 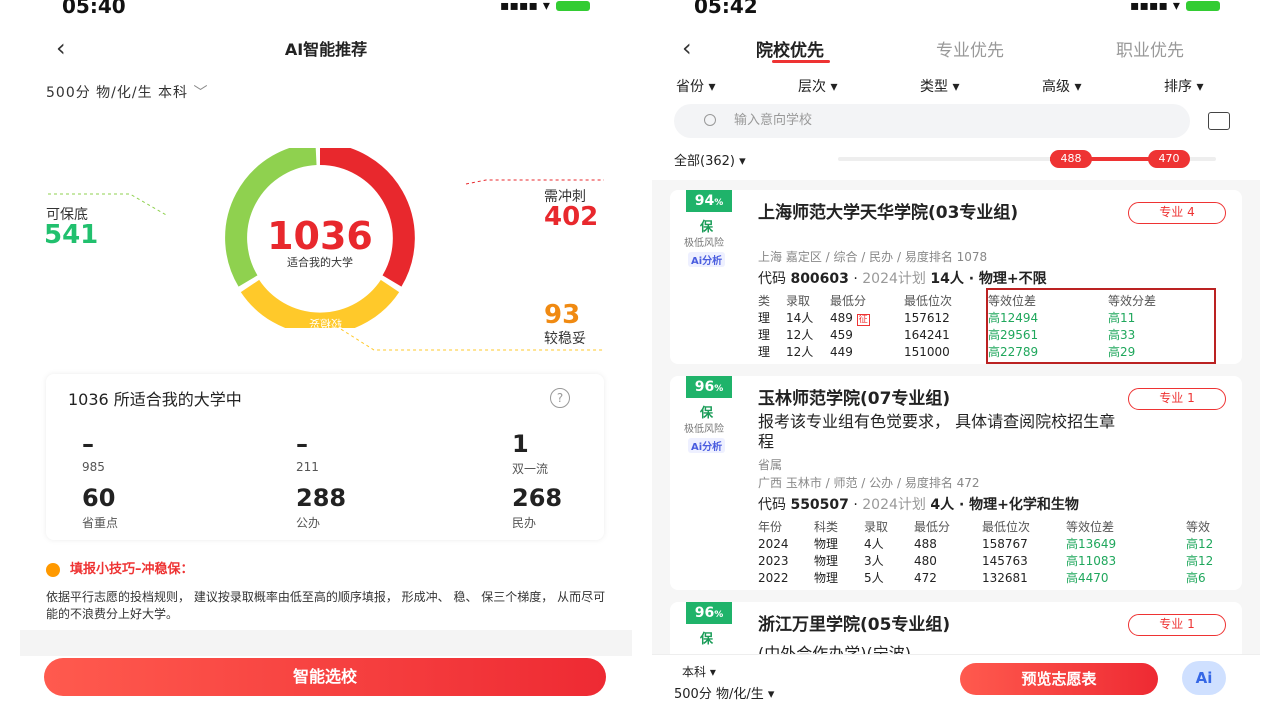 I want to click on tip-title: 填报小技巧–冲稳保：, so click(x=132, y=569).